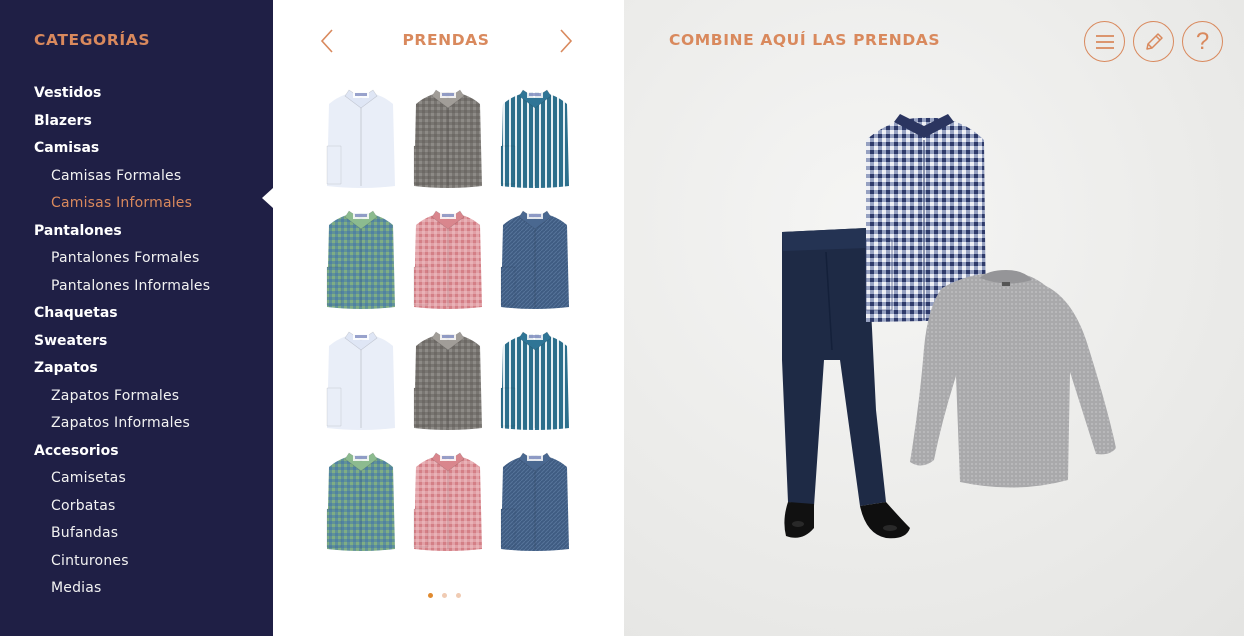 The width and height of the screenshot is (1244, 636). I want to click on category-item: Medias, so click(122, 591).